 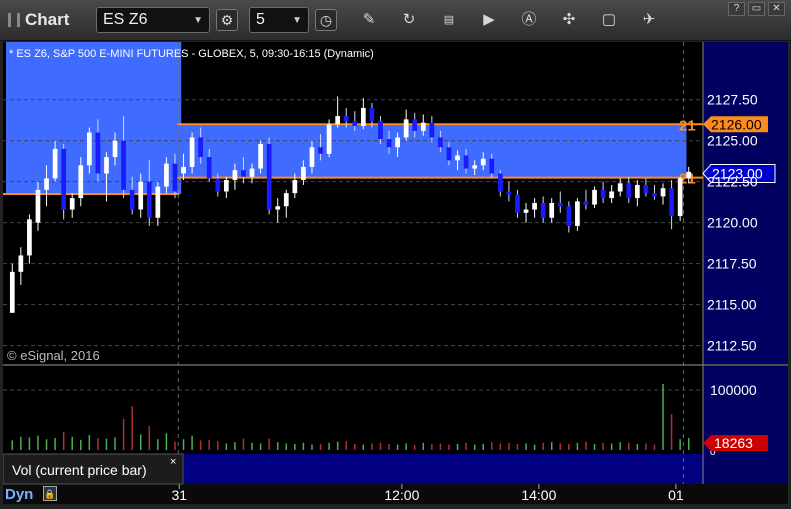 I want to click on play-icon: ▶, so click(x=489, y=20).